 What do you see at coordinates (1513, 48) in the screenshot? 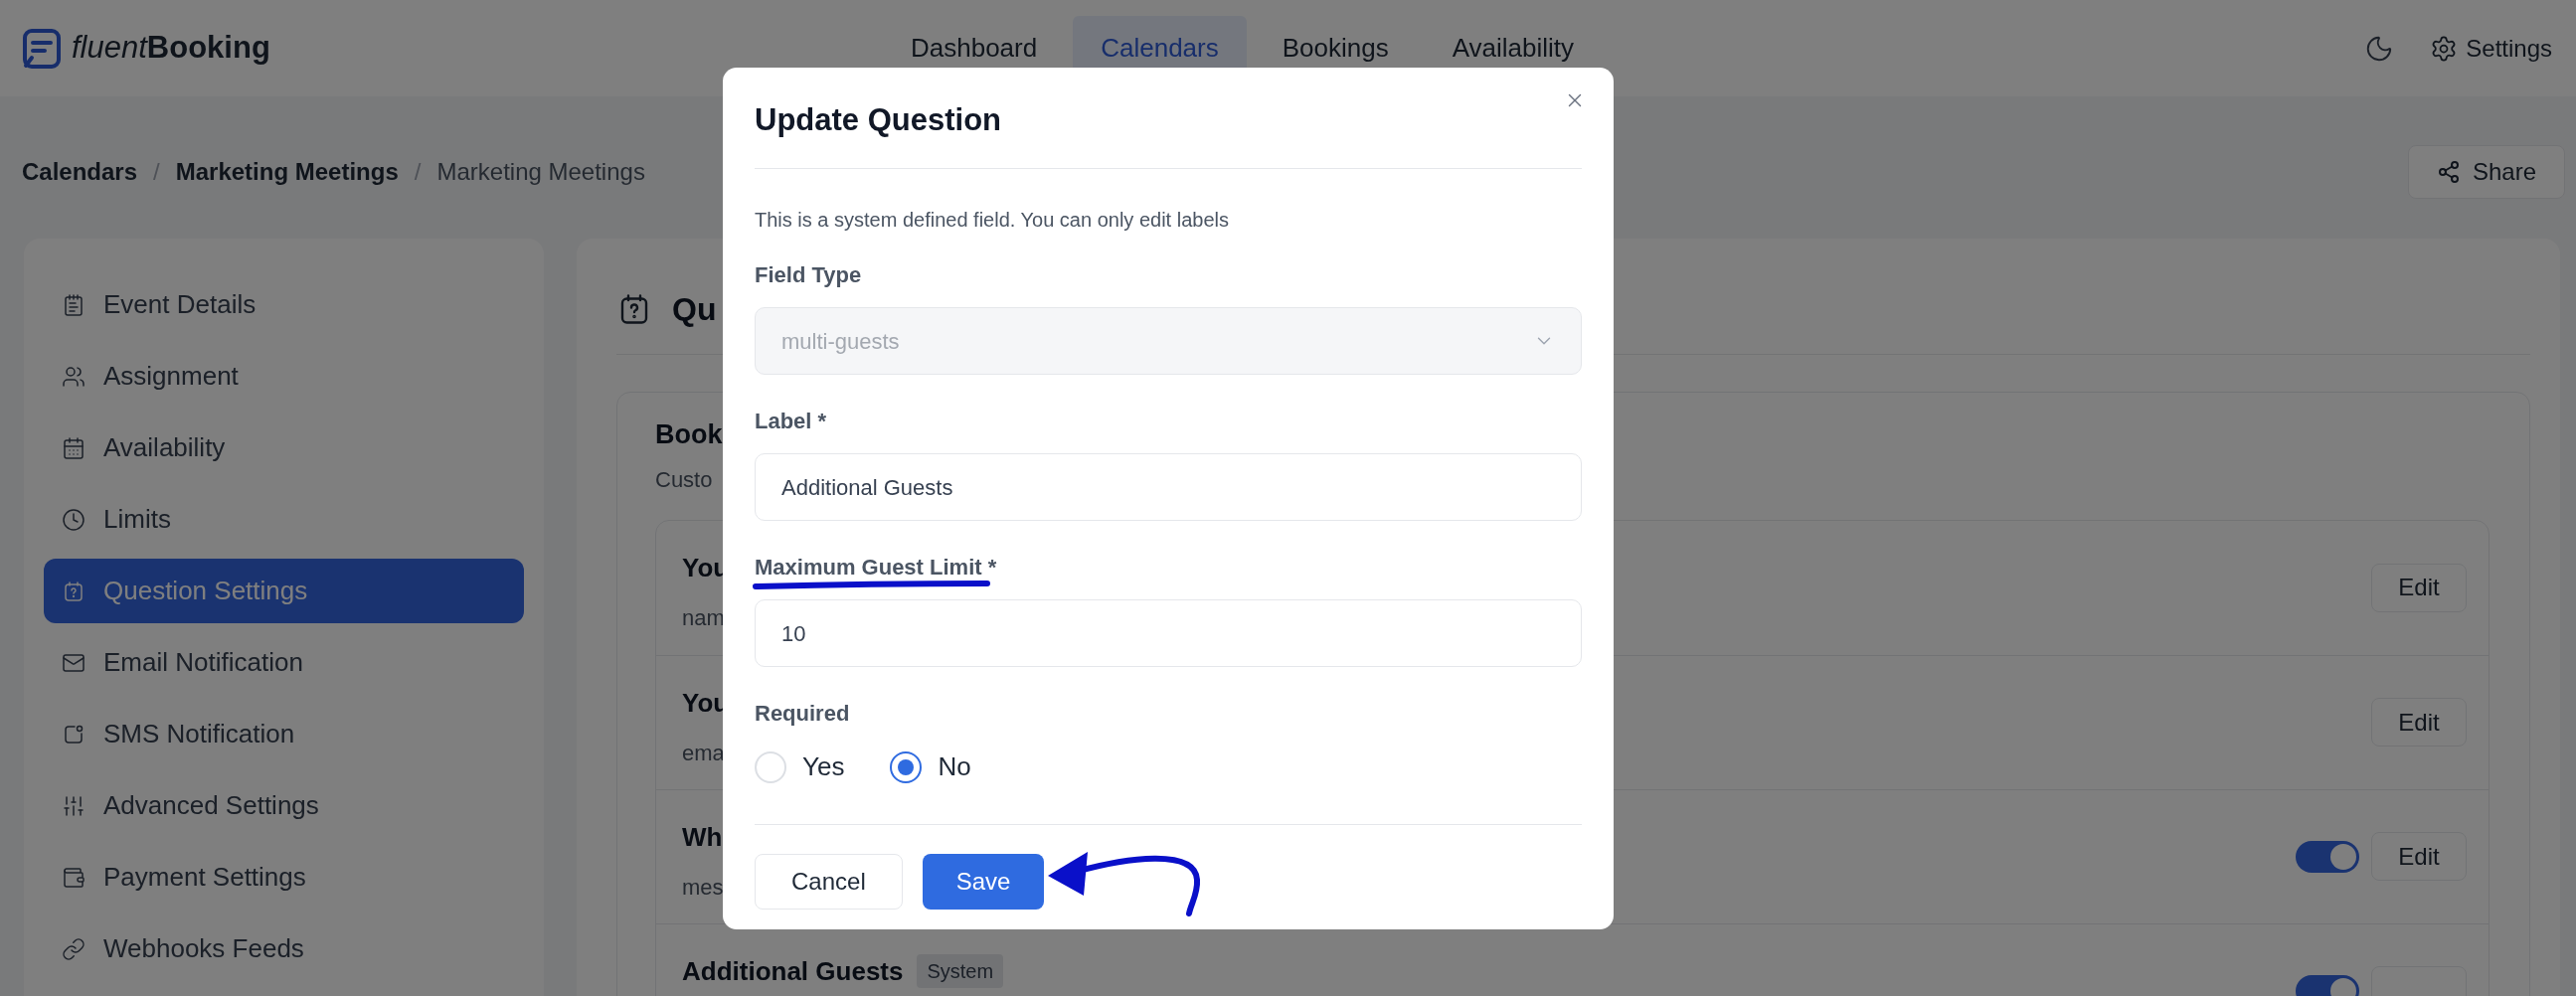
I see `nav-tab: Availability` at bounding box center [1513, 48].